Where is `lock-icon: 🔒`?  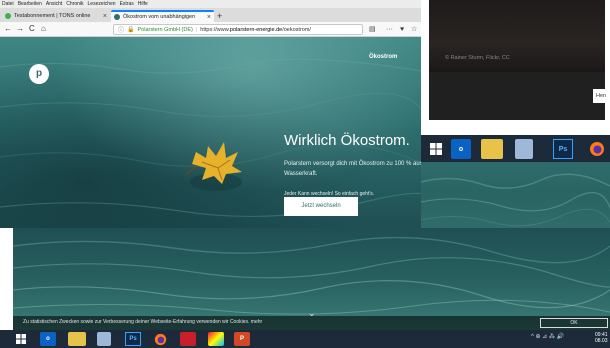
lock-icon: 🔒 is located at coordinates (130, 29).